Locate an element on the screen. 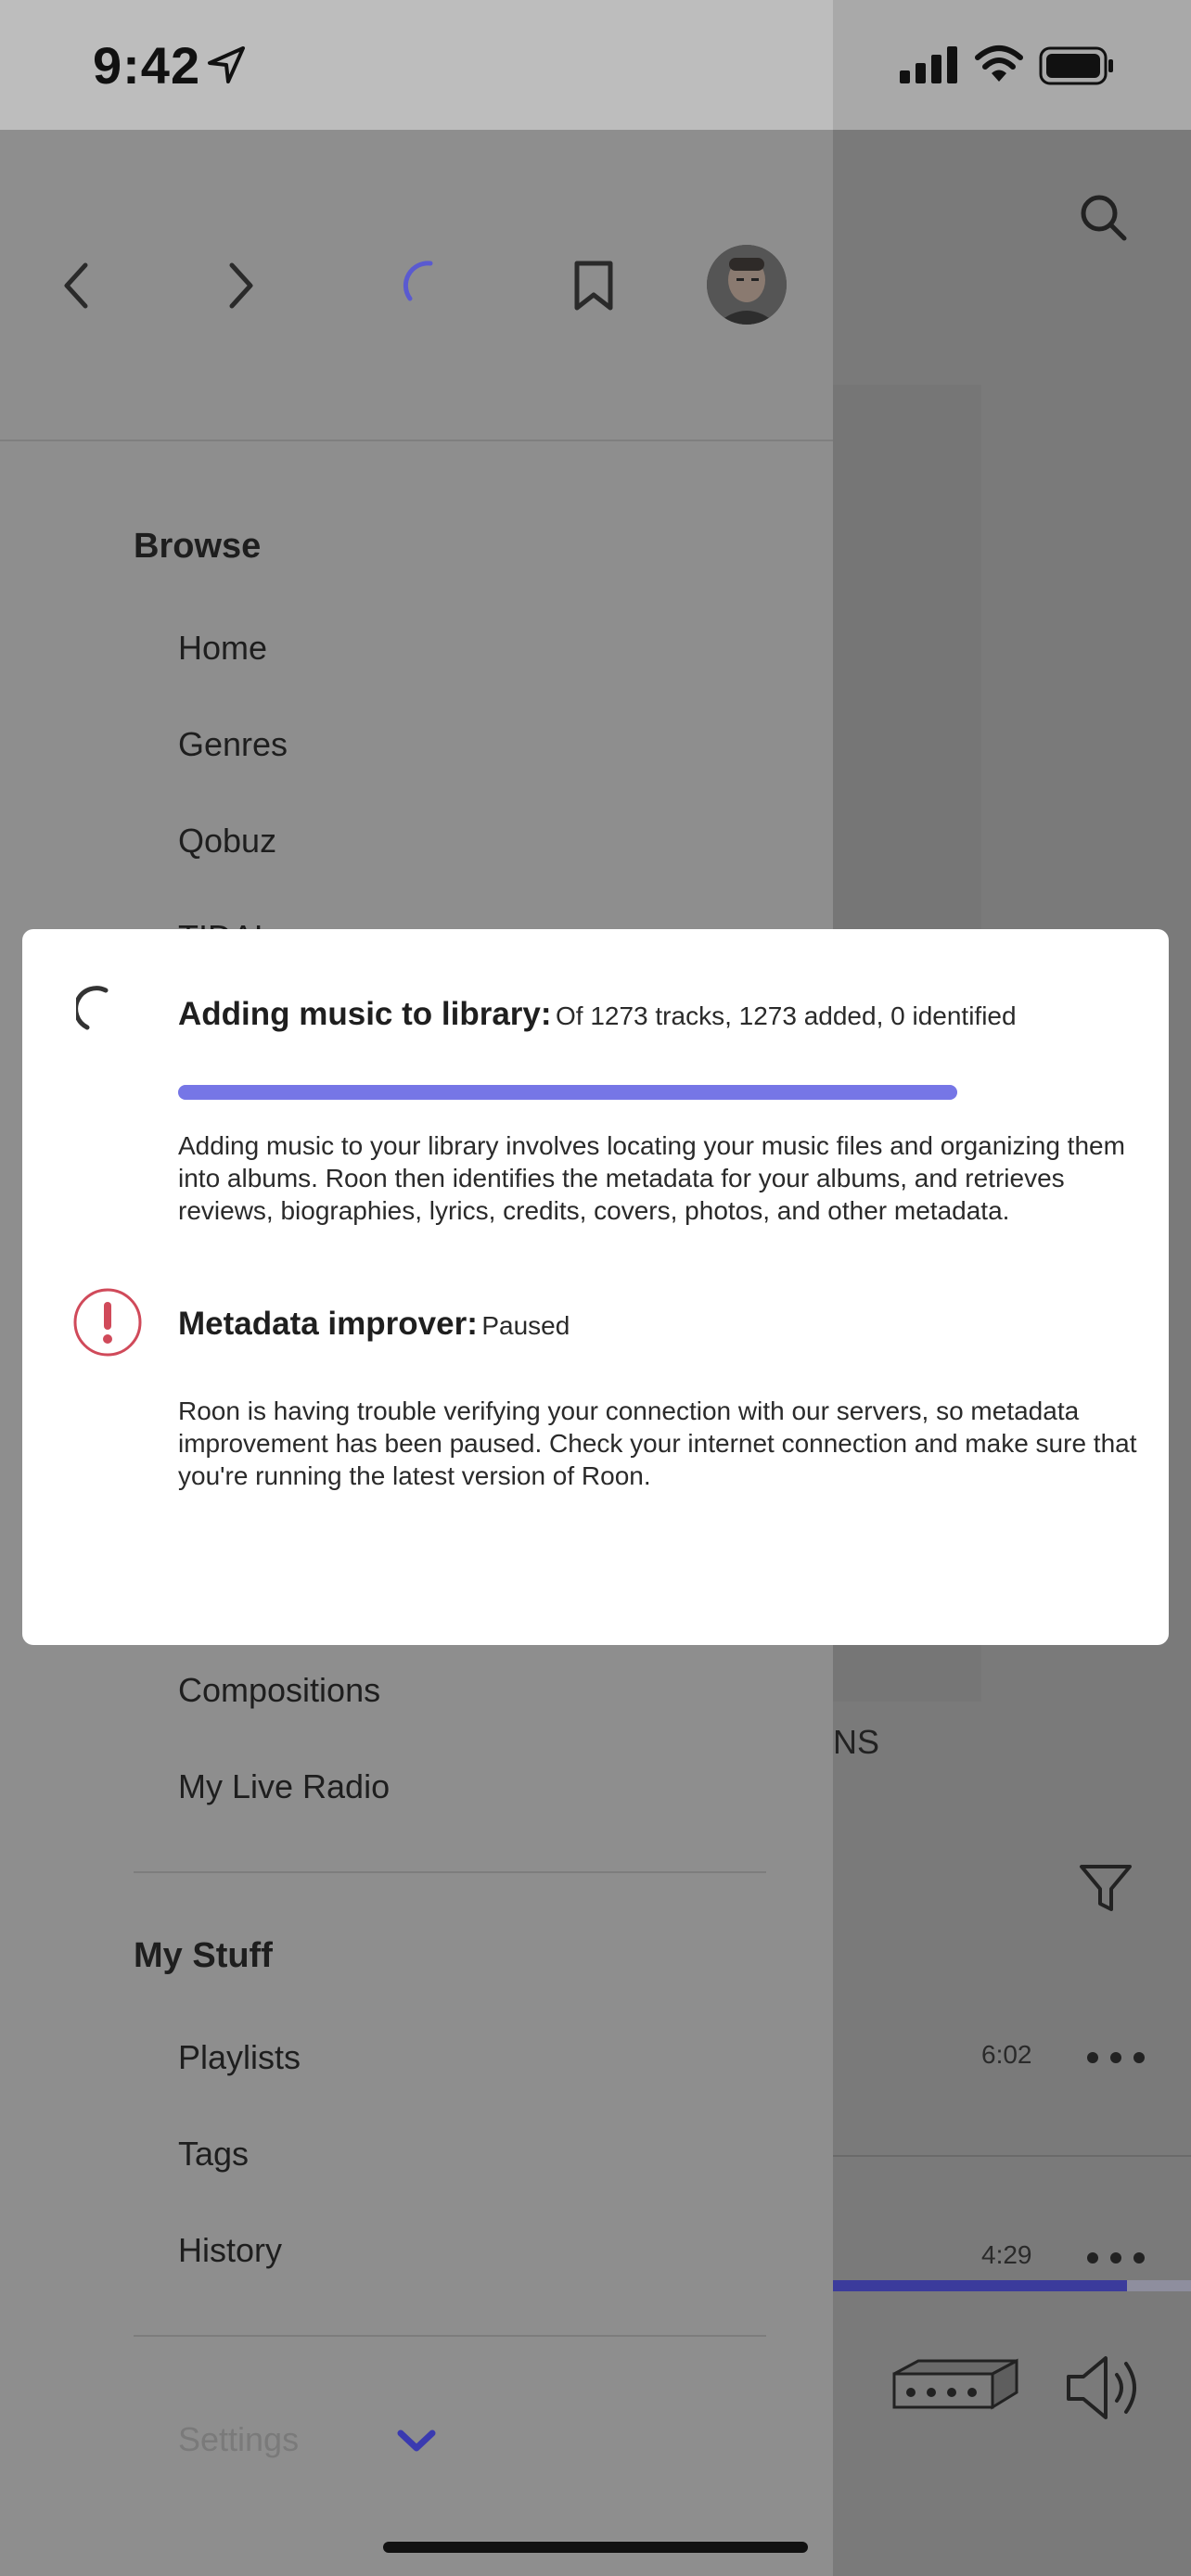 The height and width of the screenshot is (2576, 1191). metadata-improver-status: Paused is located at coordinates (525, 1325).